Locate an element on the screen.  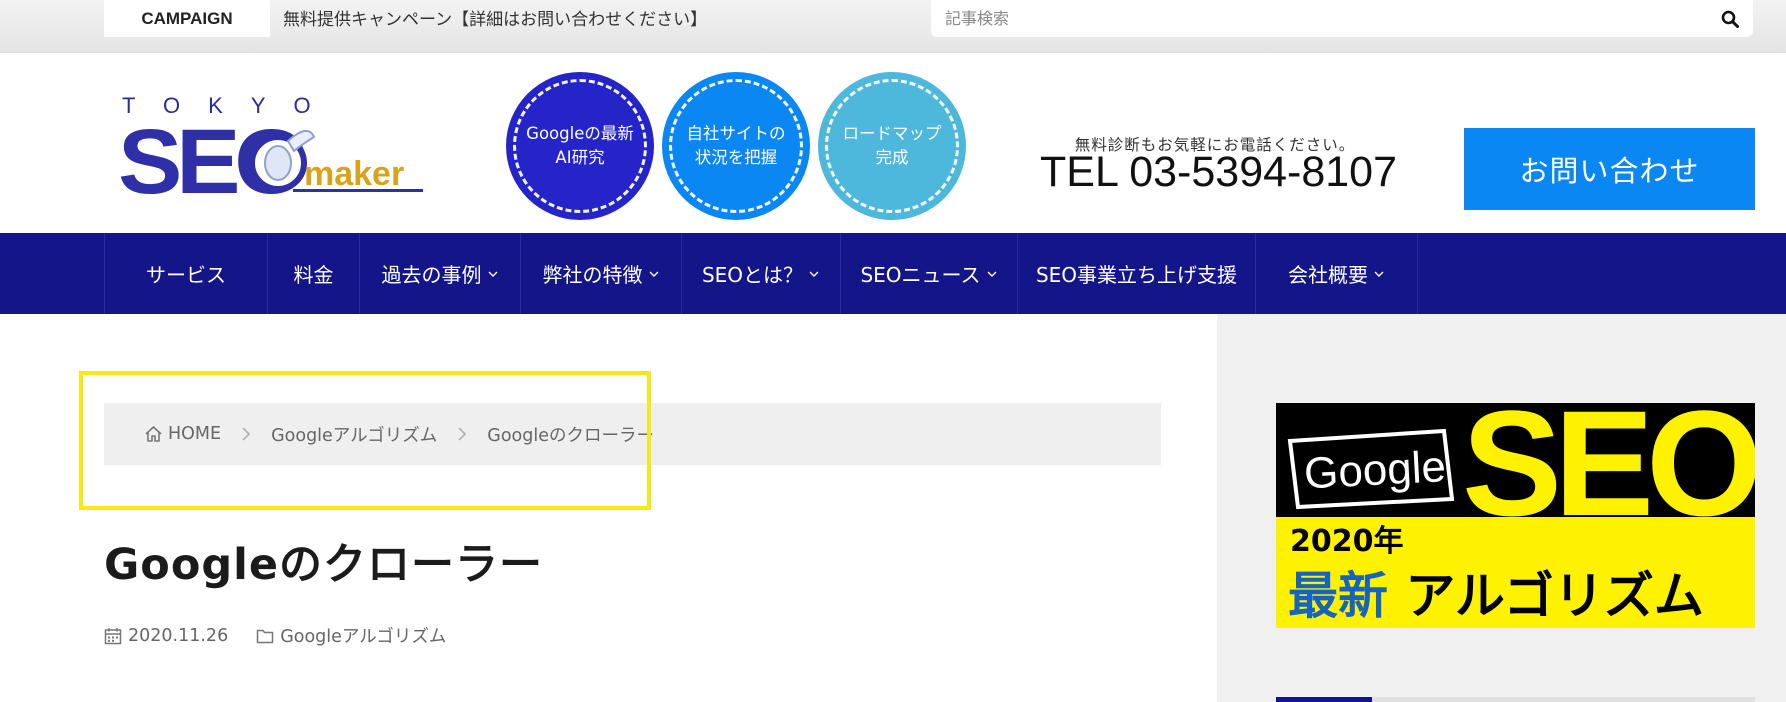
post-category-label: Googleアルゴリズム is located at coordinates (363, 637).